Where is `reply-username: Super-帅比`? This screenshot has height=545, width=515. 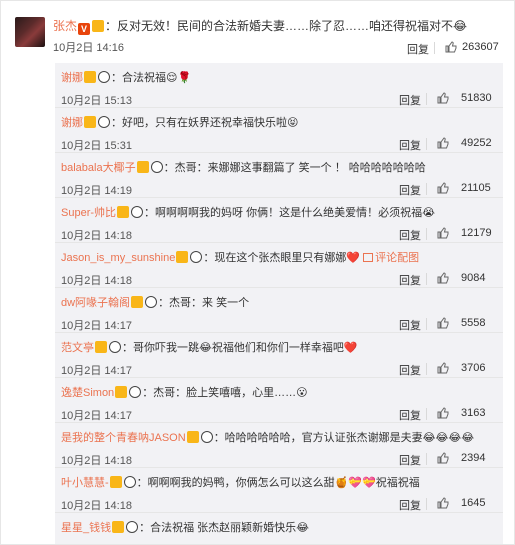 reply-username: Super-帅比 is located at coordinates (88, 213).